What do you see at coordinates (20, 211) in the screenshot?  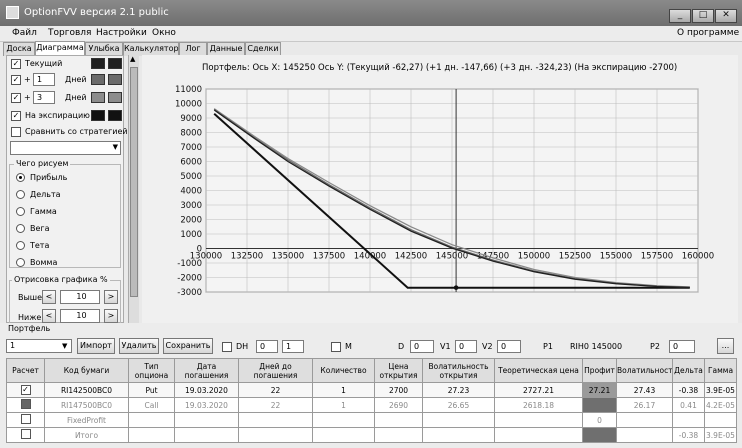 I see `radio-gamma` at bounding box center [20, 211].